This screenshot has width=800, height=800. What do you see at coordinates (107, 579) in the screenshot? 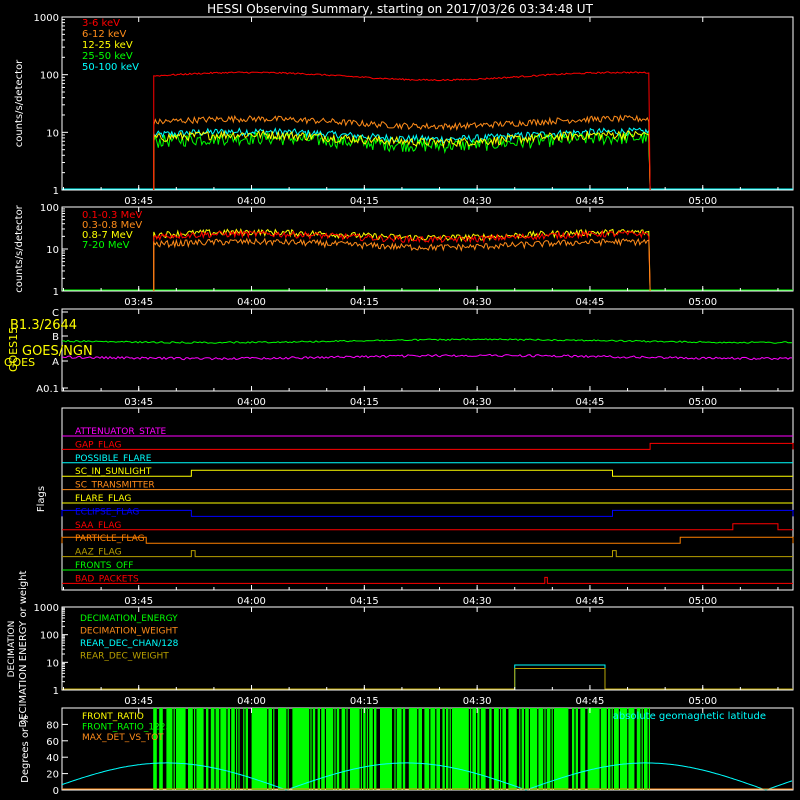
I see `flags-flag-label: BAD_PACKETS` at bounding box center [107, 579].